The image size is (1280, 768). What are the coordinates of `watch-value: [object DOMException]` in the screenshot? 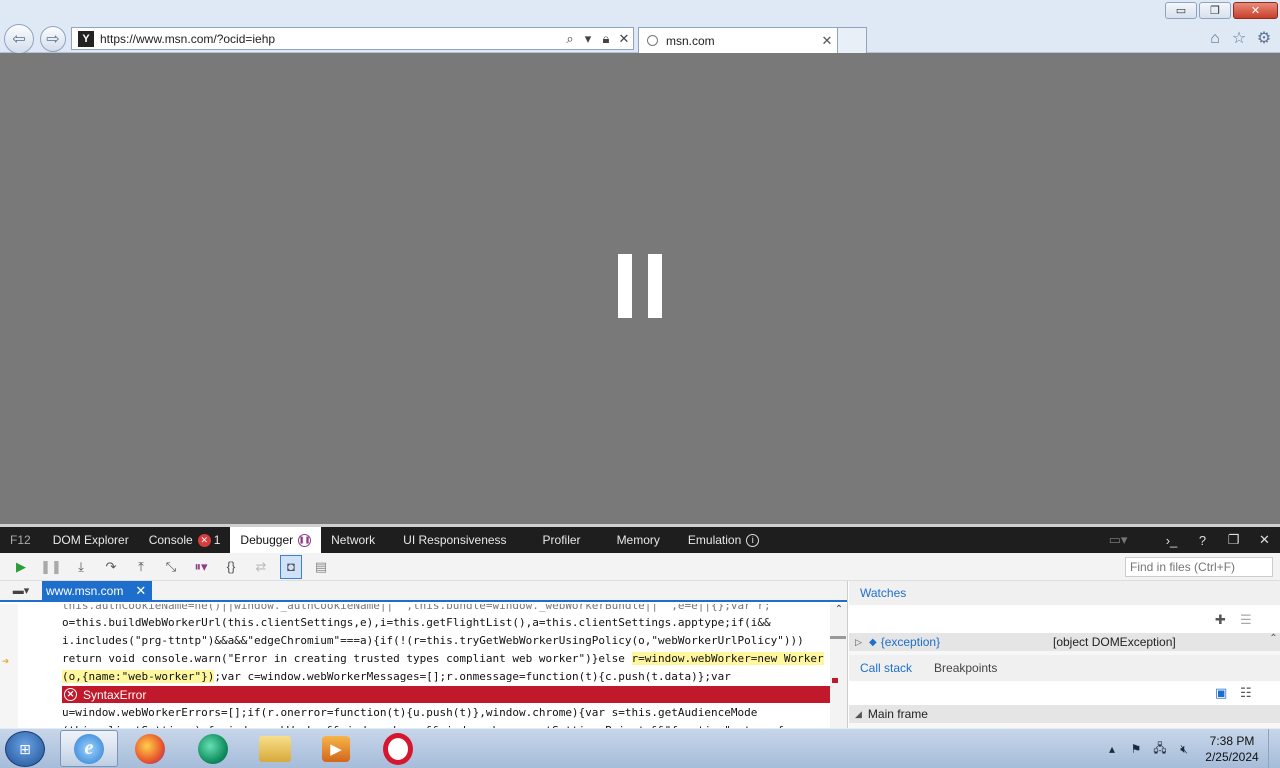 It's located at (1114, 642).